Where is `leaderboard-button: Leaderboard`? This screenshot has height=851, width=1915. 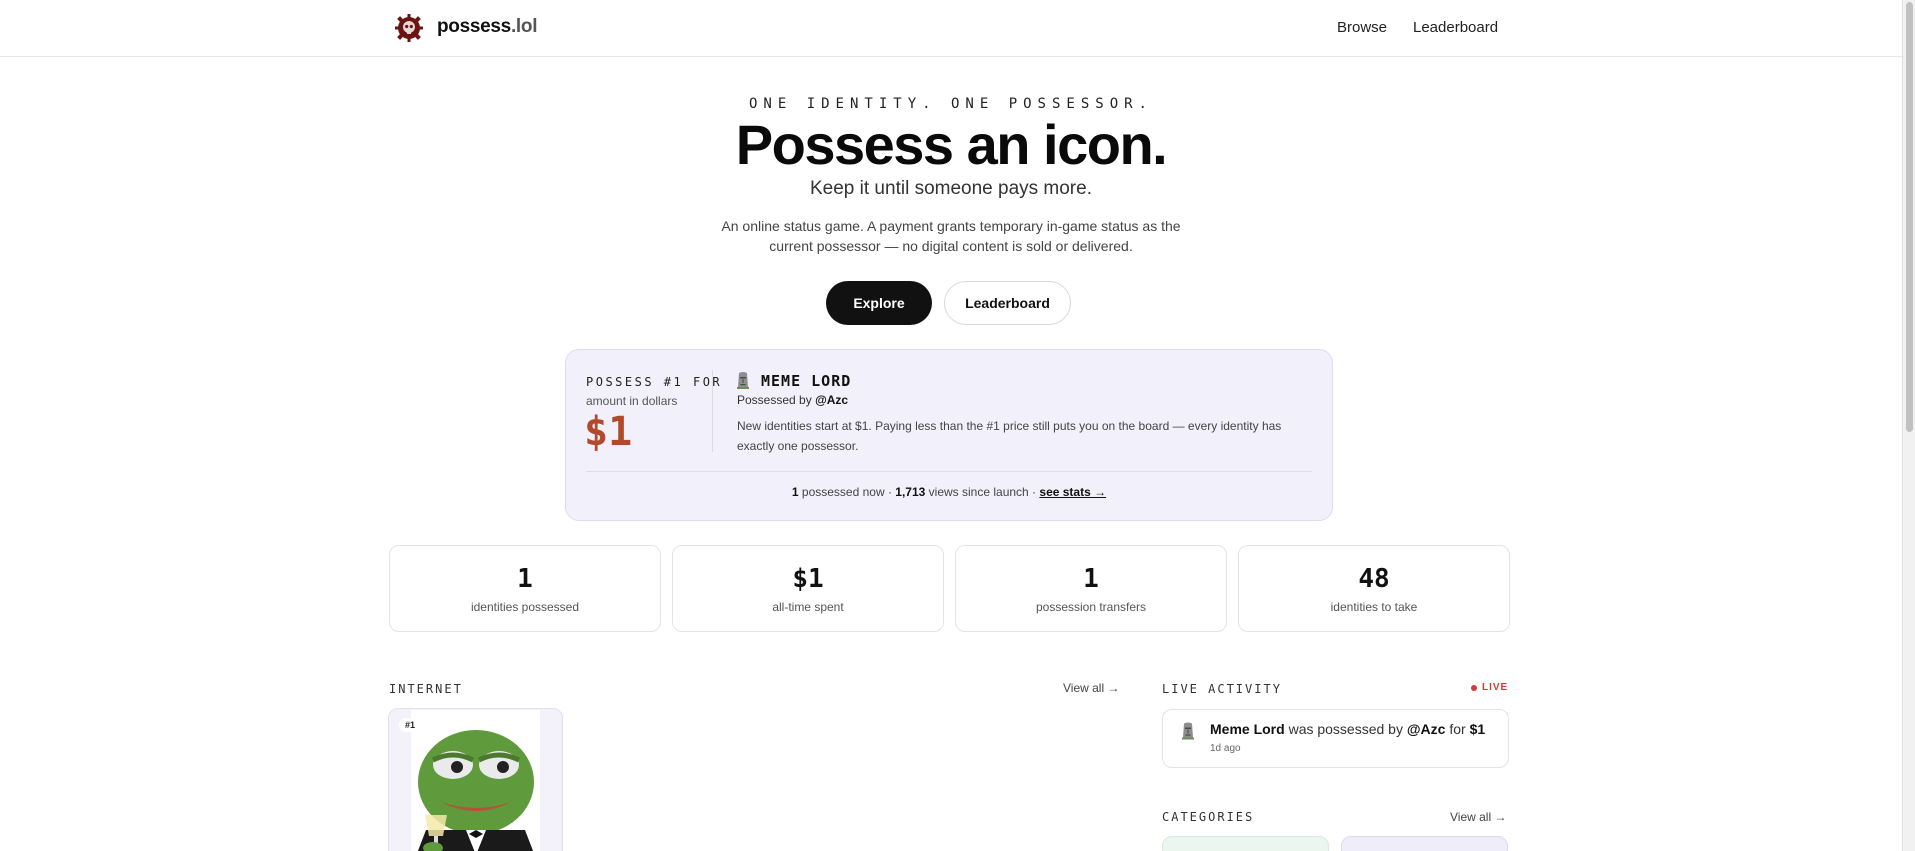
leaderboard-button: Leaderboard is located at coordinates (1007, 303).